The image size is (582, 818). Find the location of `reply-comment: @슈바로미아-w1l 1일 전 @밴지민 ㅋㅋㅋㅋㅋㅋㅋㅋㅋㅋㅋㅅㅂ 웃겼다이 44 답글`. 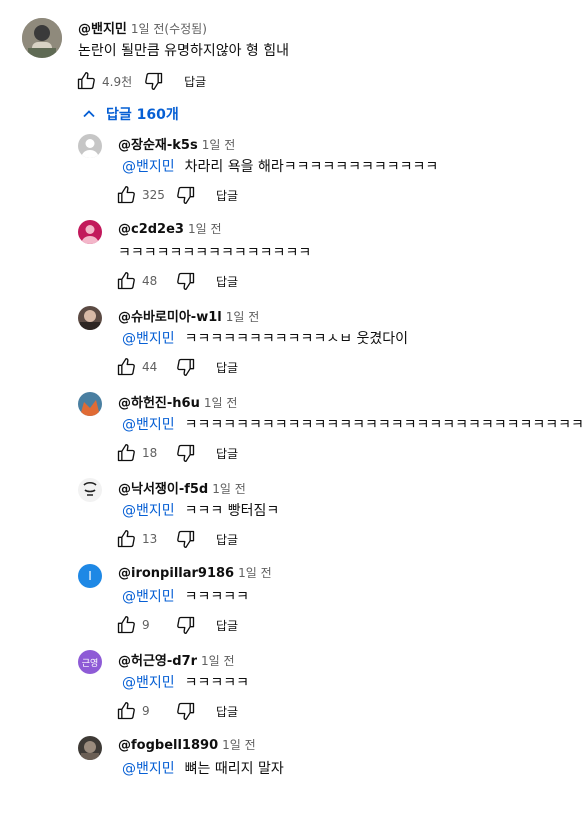

reply-comment: @슈바로미아-w1l 1일 전 @밴지민 ㅋㅋㅋㅋㅋㅋㅋㅋㅋㅋㅋㅅㅂ 웃겼다이 44 답글 is located at coordinates (291, 345).